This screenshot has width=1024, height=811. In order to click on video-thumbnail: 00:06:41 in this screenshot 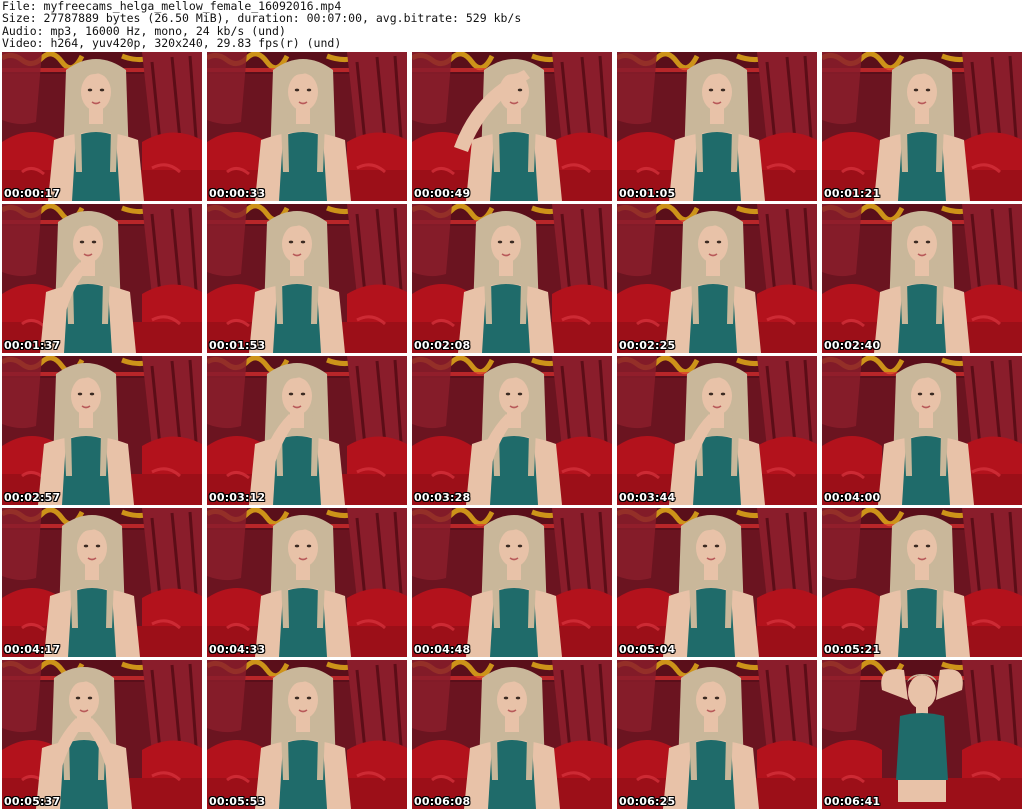, I will do `click(922, 734)`.